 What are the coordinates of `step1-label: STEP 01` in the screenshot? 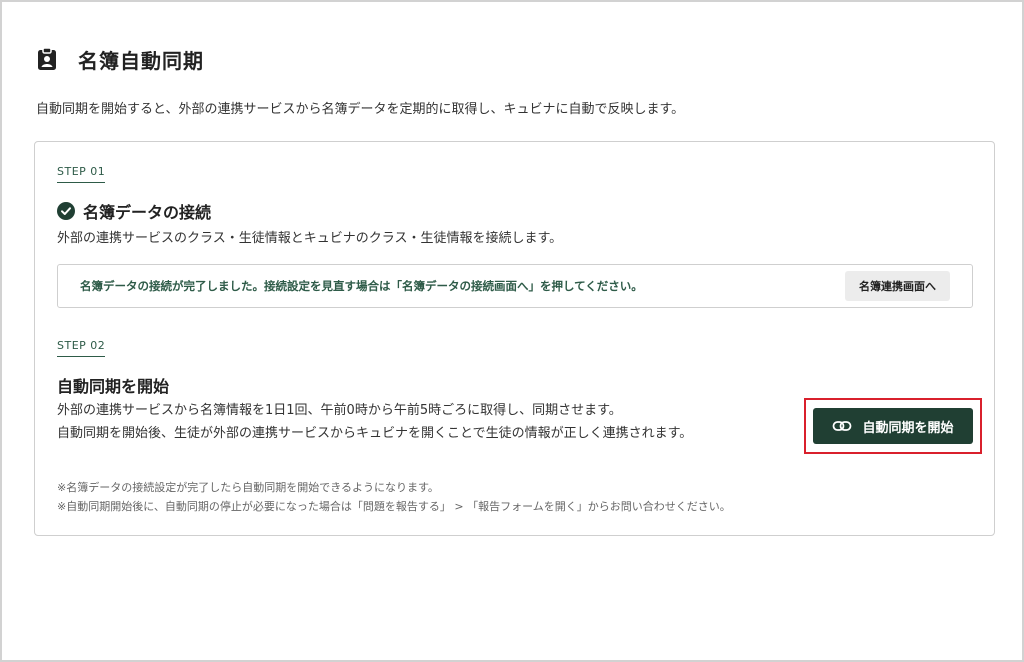 It's located at (81, 174).